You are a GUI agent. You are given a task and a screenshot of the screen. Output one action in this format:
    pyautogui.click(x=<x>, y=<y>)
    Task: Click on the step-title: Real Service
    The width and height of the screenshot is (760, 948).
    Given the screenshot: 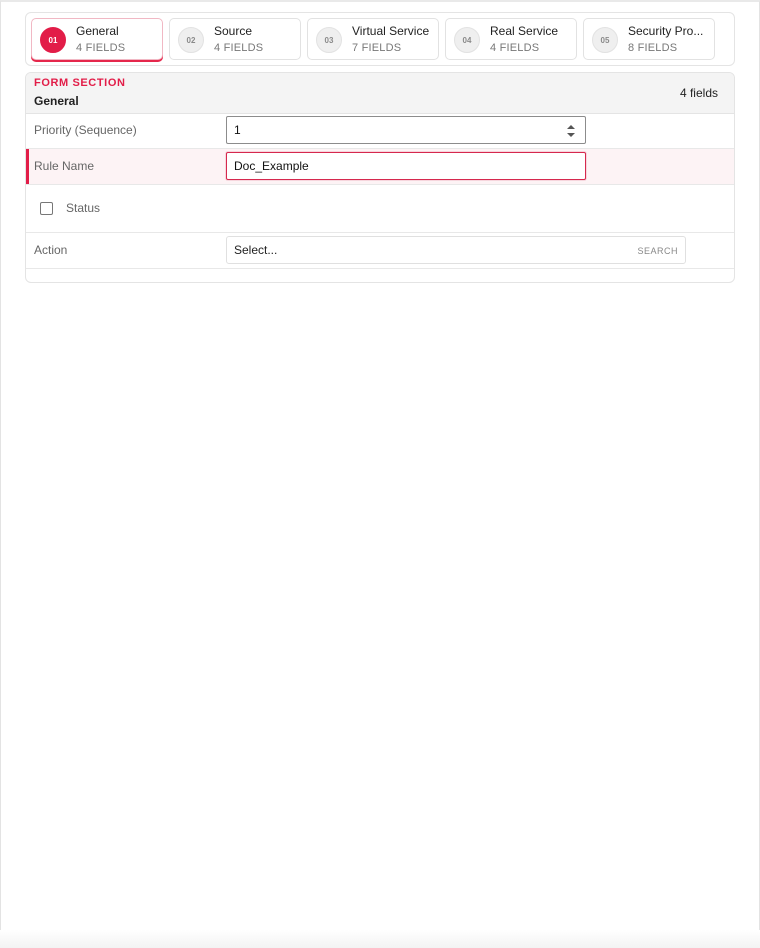 What is the action you would take?
    pyautogui.click(x=524, y=31)
    